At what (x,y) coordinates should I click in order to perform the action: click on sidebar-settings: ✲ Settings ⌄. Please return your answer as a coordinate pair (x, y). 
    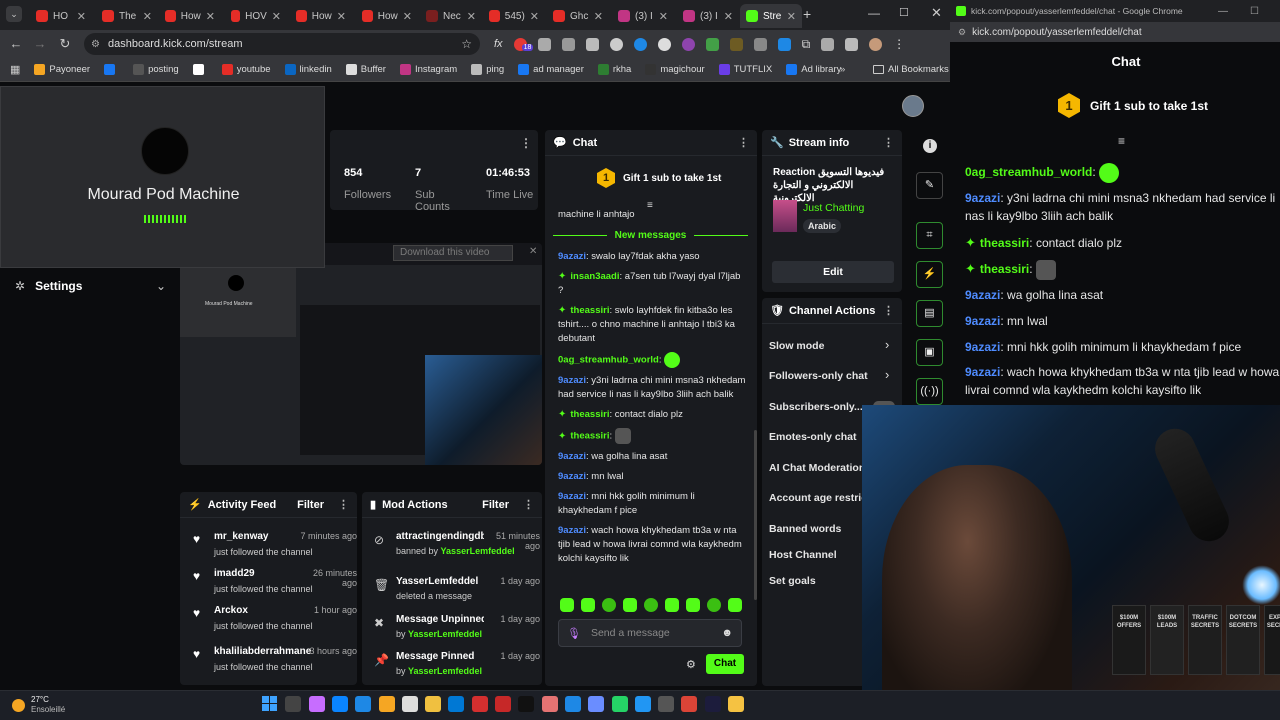
    Looking at the image, I should click on (89, 286).